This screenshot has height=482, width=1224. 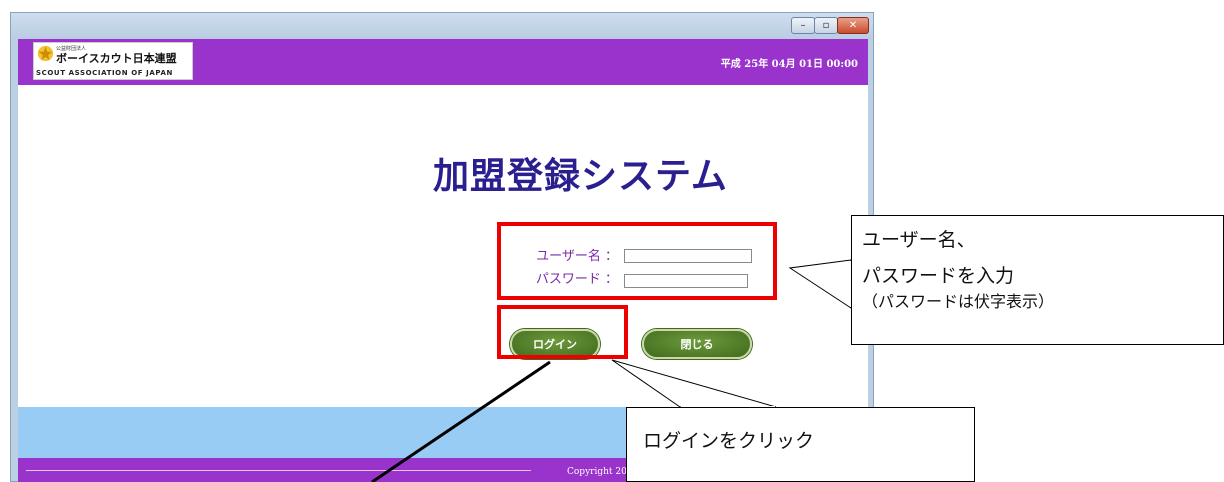 I want to click on cursor-pointer-line, so click(x=461, y=421).